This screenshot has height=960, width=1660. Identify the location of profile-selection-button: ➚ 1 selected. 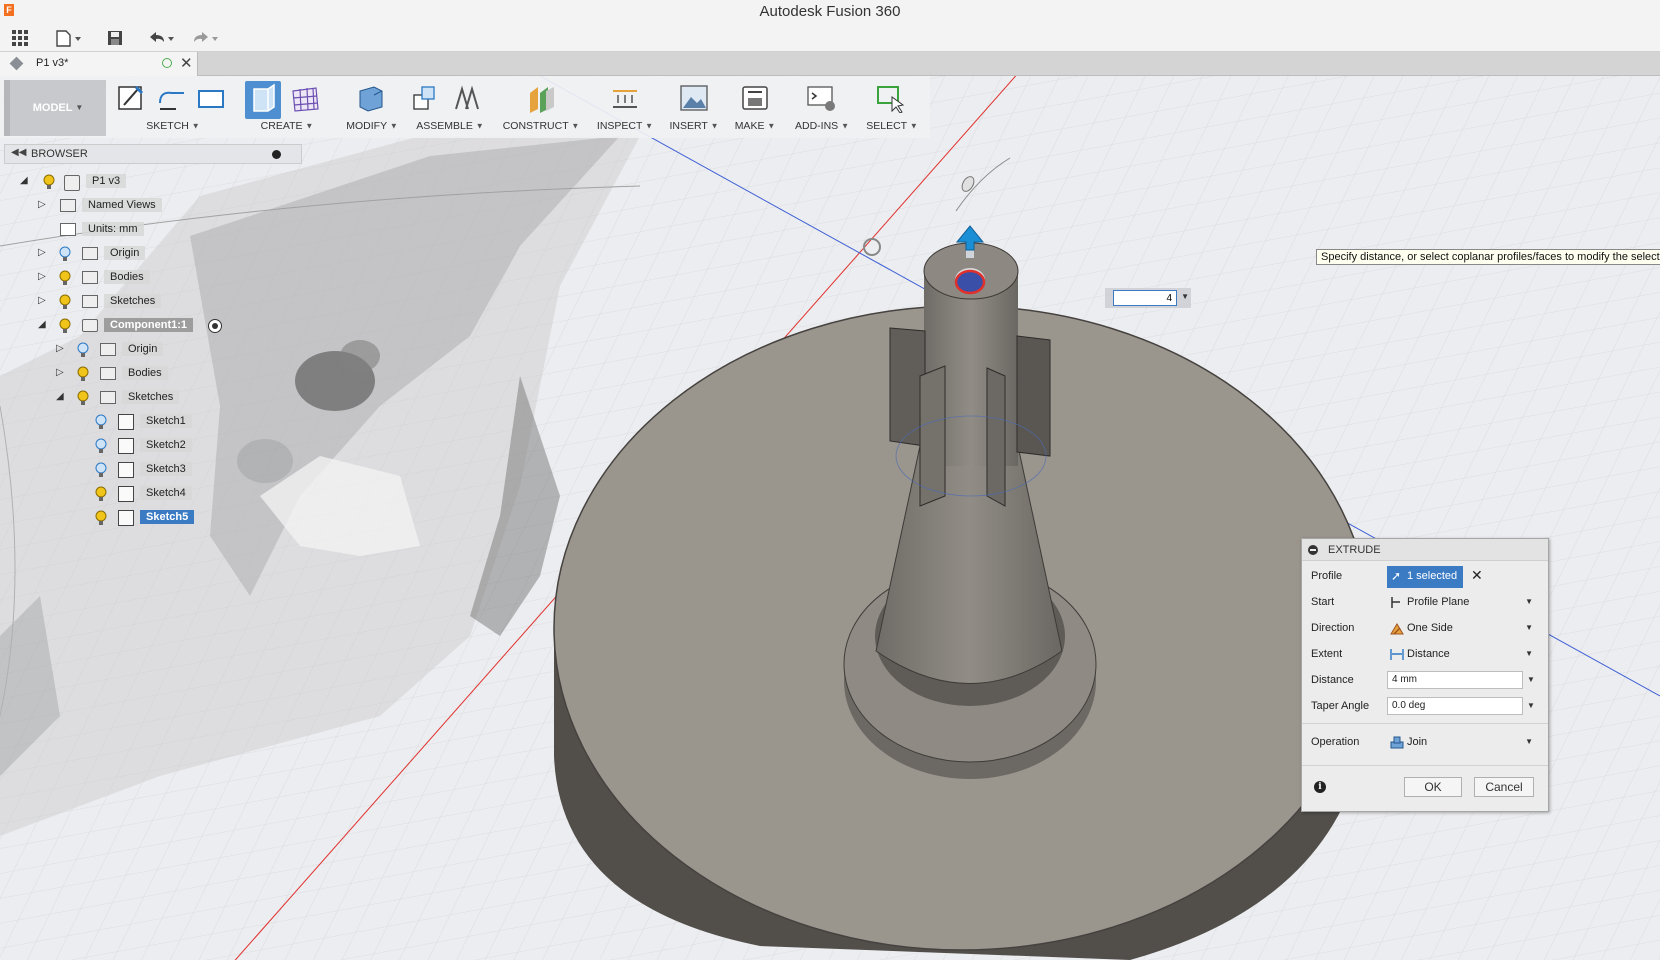
(1425, 577).